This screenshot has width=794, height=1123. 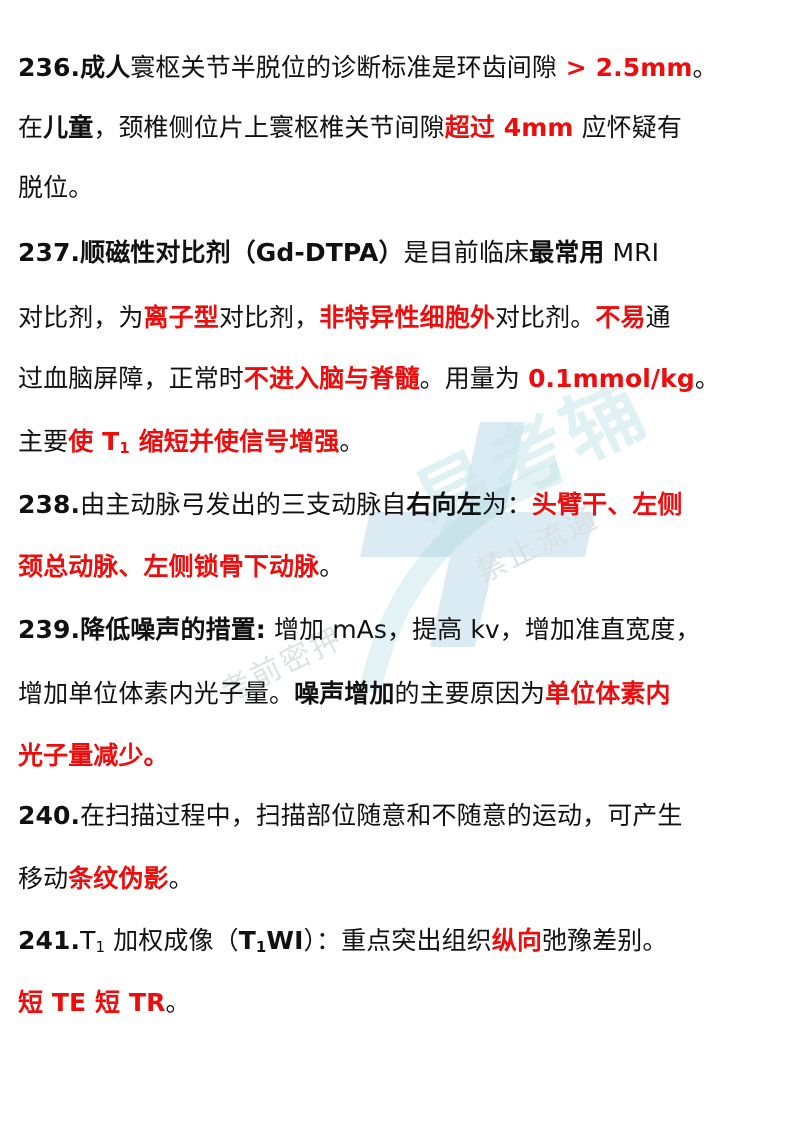 What do you see at coordinates (173, 629) in the screenshot?
I see `item-239-term: 降低噪声的措置:` at bounding box center [173, 629].